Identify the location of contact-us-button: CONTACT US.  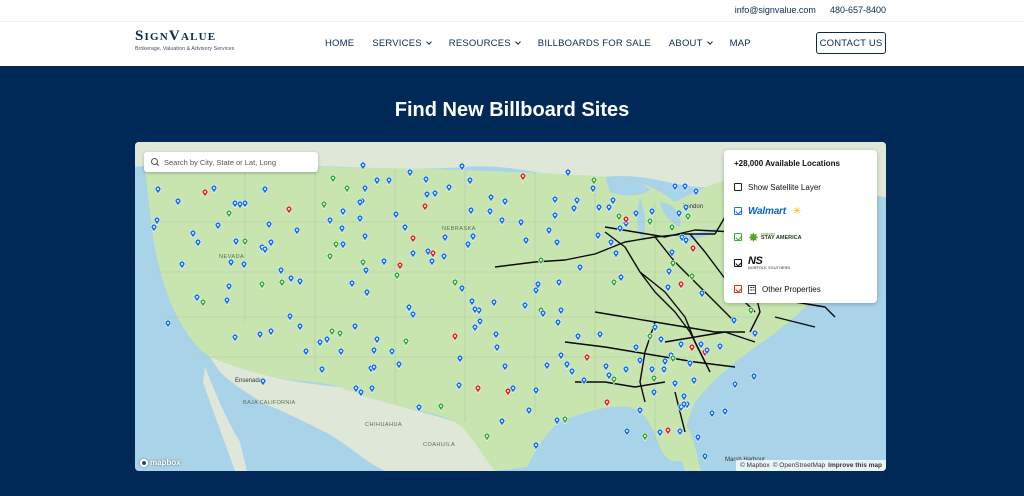
(851, 43).